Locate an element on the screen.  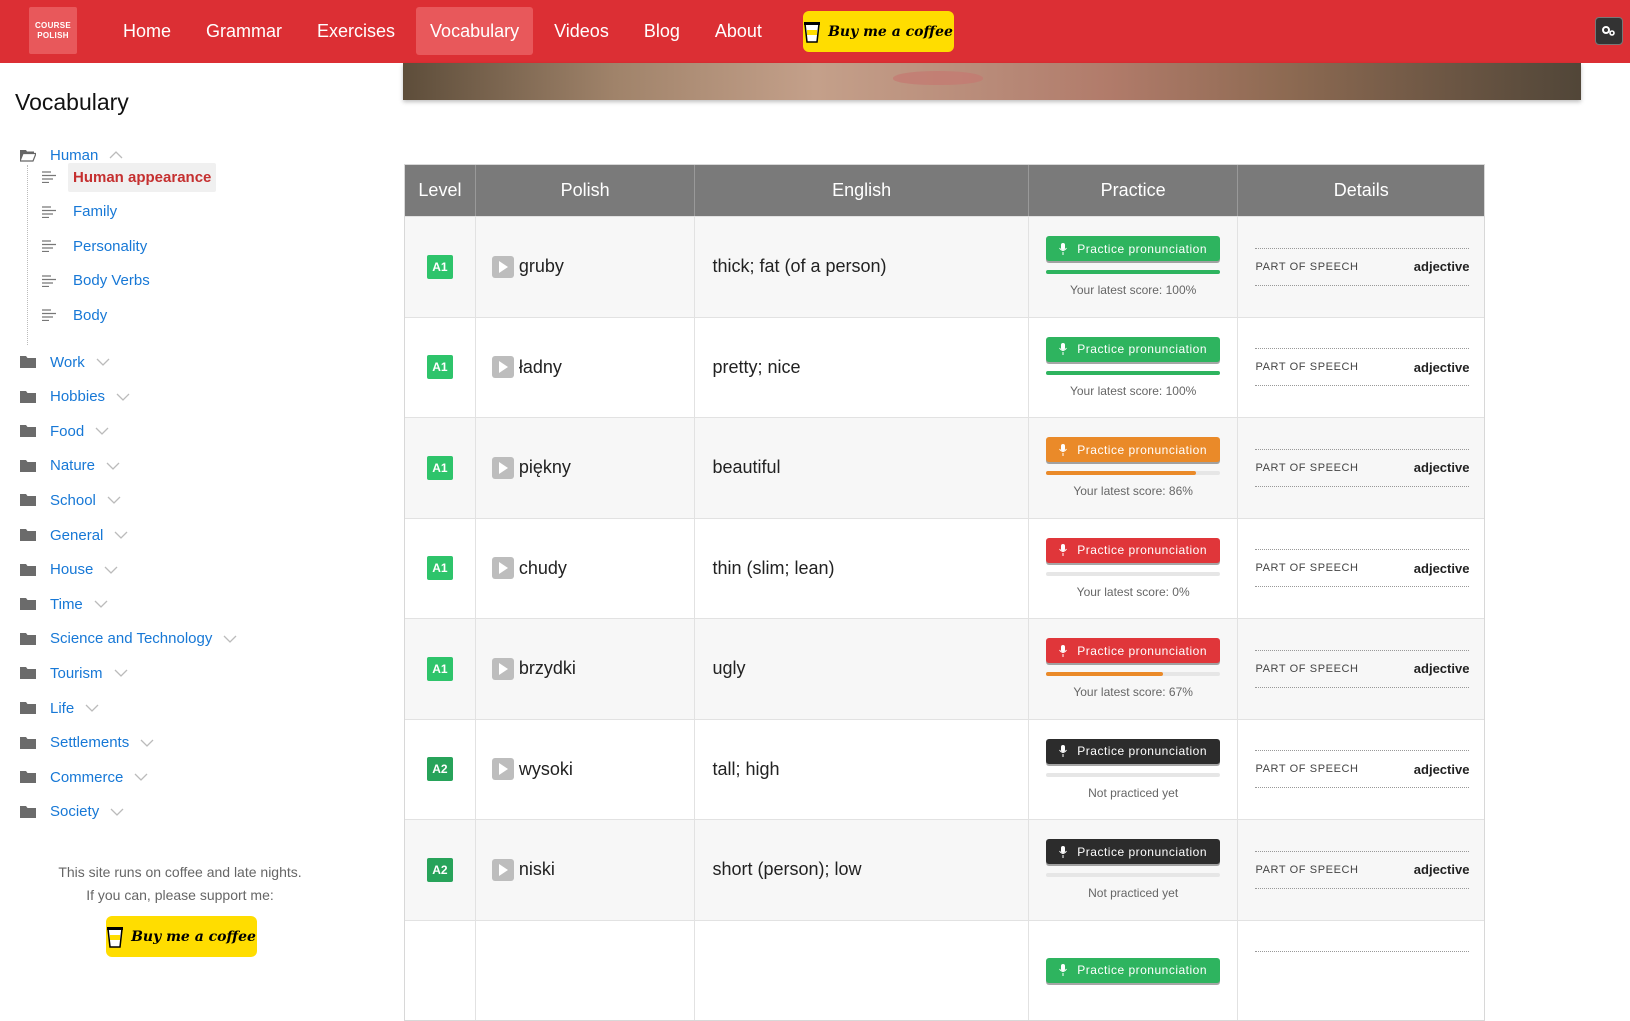
sidebar-category-general: General is located at coordinates (74, 535).